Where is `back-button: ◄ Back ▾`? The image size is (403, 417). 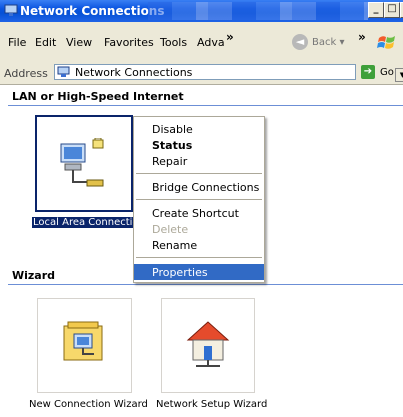 back-button: ◄ Back ▾ is located at coordinates (318, 42).